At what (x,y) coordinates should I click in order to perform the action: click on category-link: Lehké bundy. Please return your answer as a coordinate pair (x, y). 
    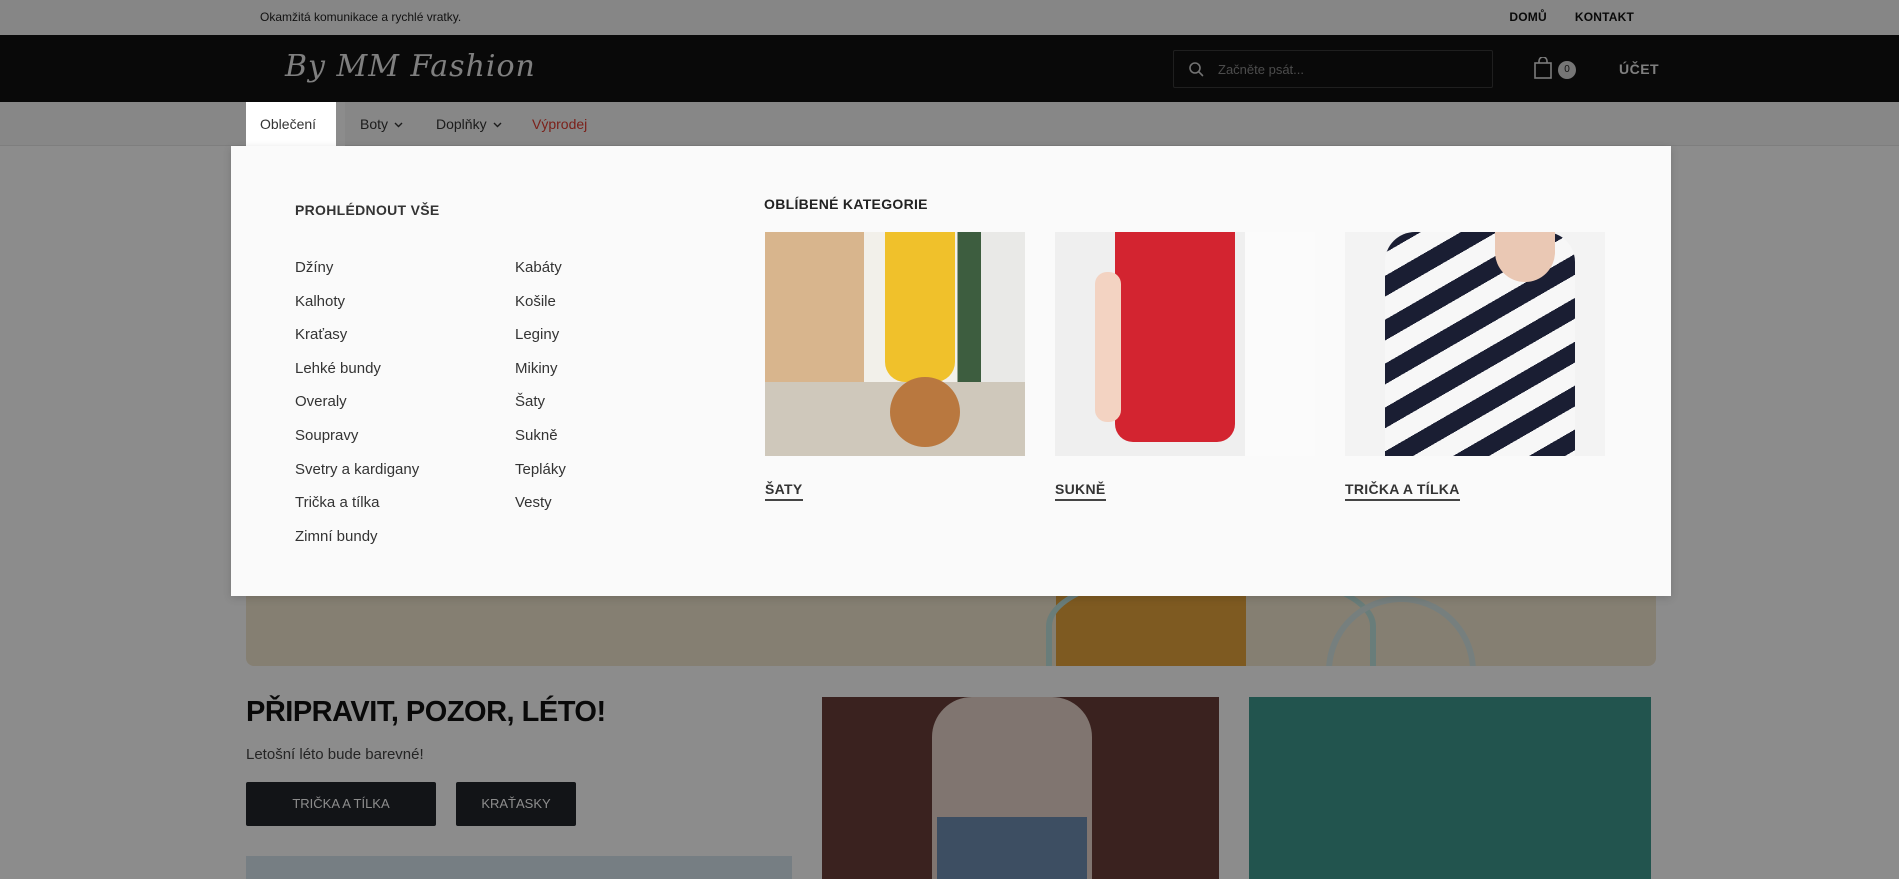
    Looking at the image, I should click on (395, 369).